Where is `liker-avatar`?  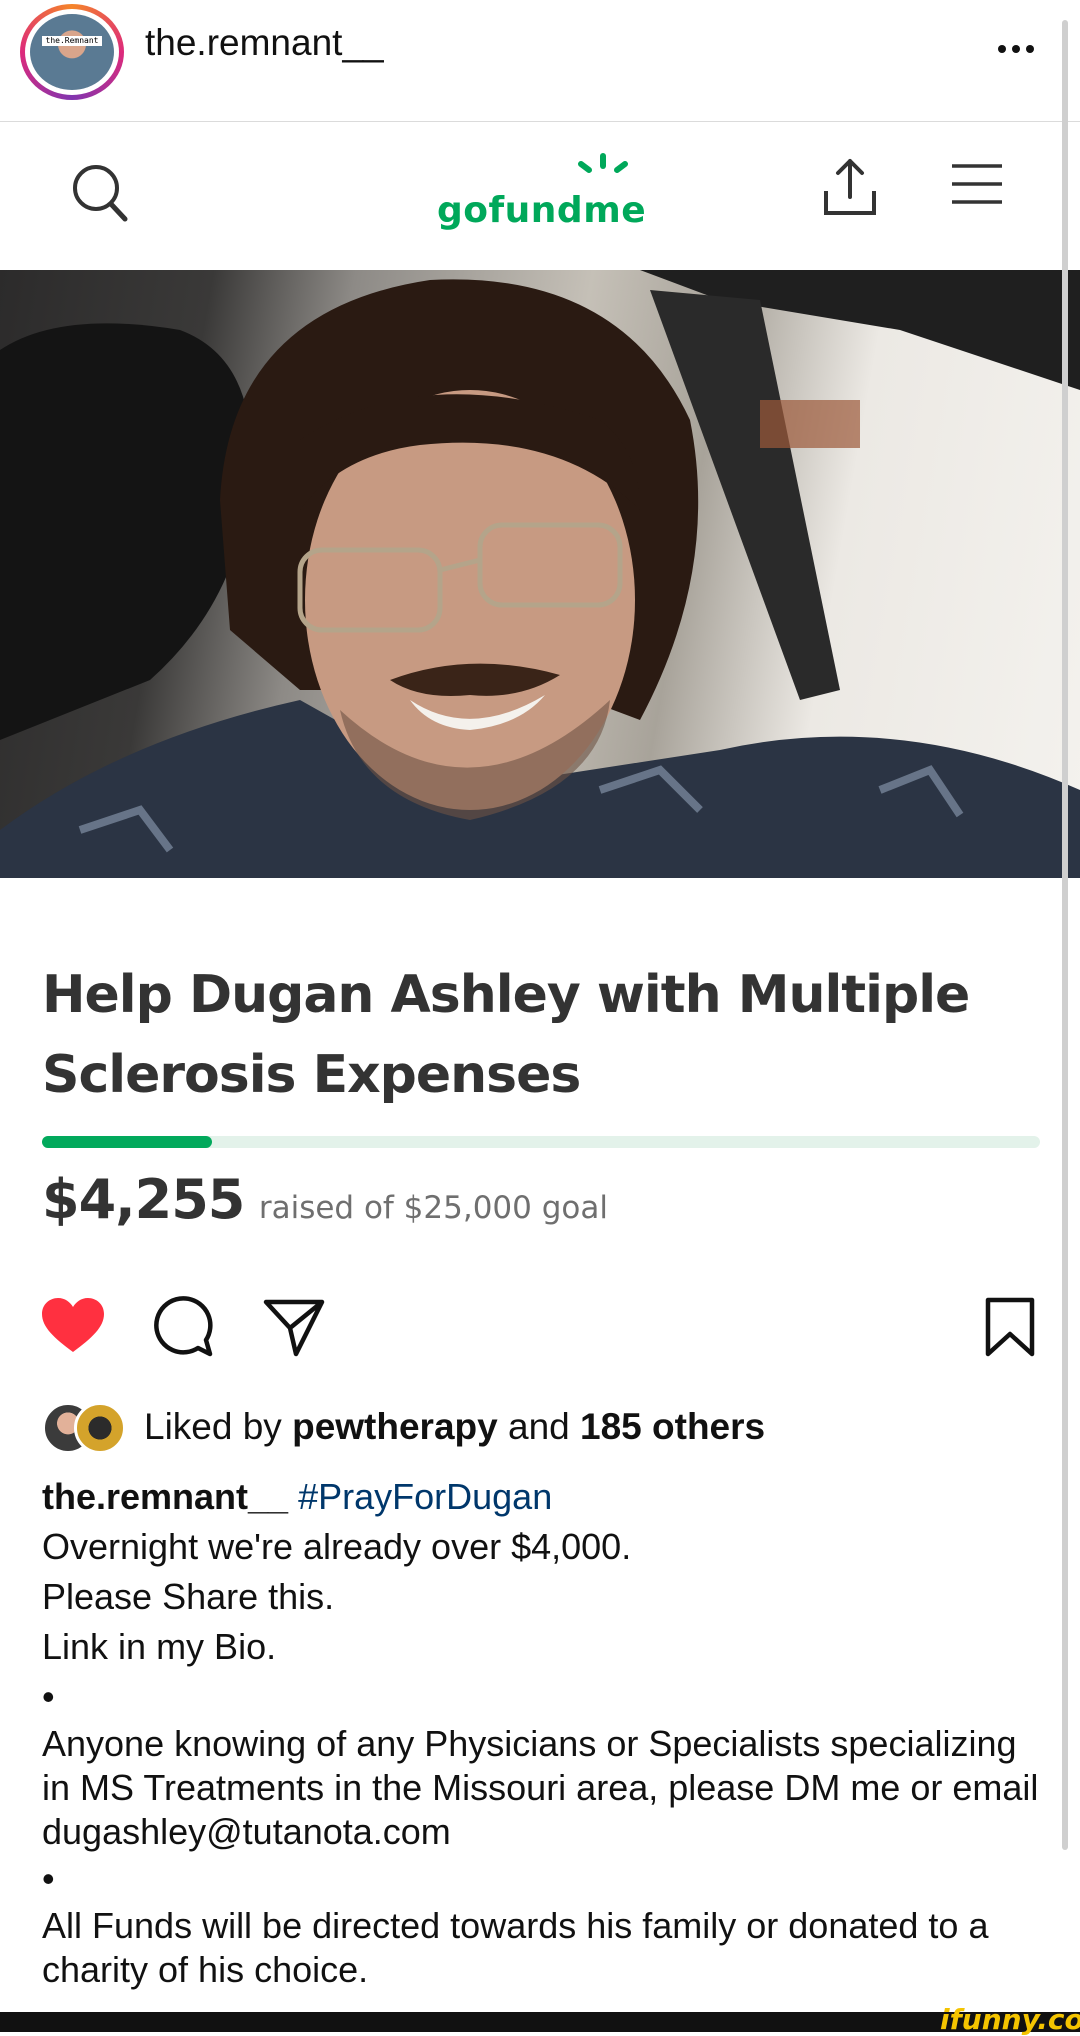 liker-avatar is located at coordinates (100, 1428).